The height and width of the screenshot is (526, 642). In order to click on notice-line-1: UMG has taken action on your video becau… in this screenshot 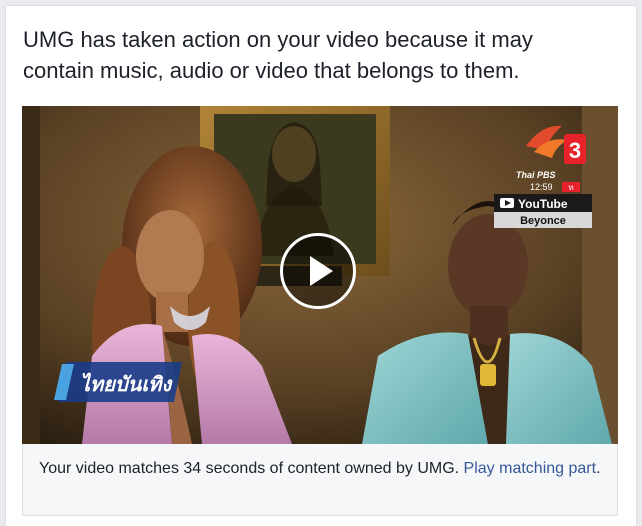, I will do `click(278, 39)`.